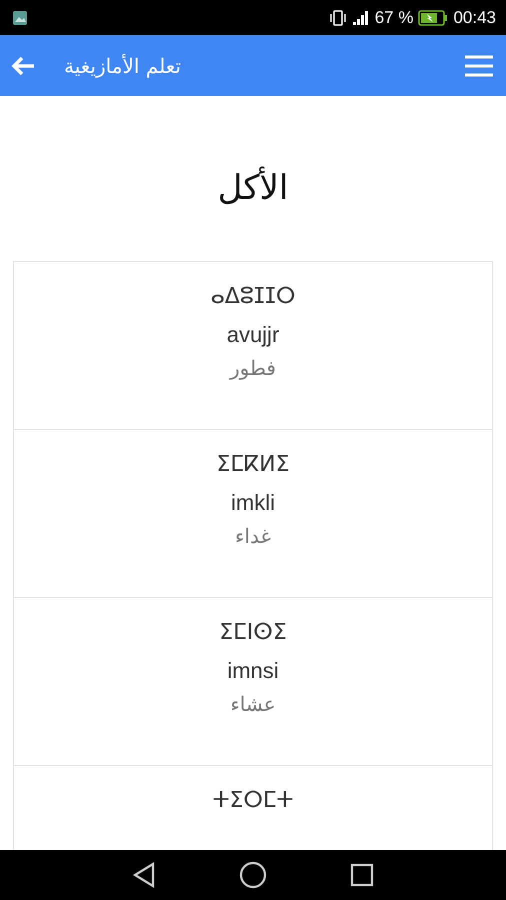 The image size is (506, 900). What do you see at coordinates (394, 18) in the screenshot?
I see `battery-percentage: 67 %` at bounding box center [394, 18].